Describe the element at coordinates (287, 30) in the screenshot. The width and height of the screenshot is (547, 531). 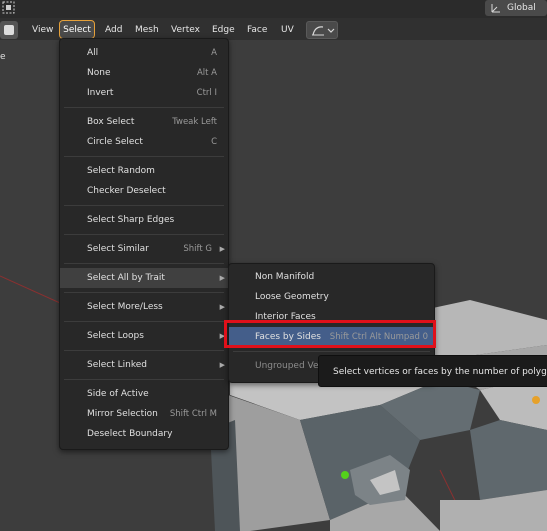
I see `menu-uv: UV` at that location.